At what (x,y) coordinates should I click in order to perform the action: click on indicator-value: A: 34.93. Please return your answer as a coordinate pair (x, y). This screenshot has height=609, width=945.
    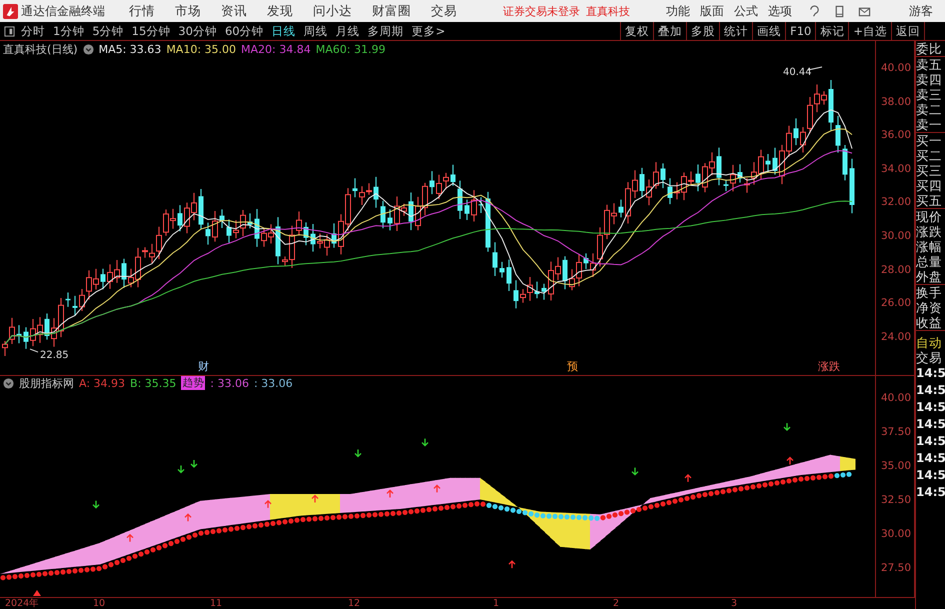
    Looking at the image, I should click on (102, 383).